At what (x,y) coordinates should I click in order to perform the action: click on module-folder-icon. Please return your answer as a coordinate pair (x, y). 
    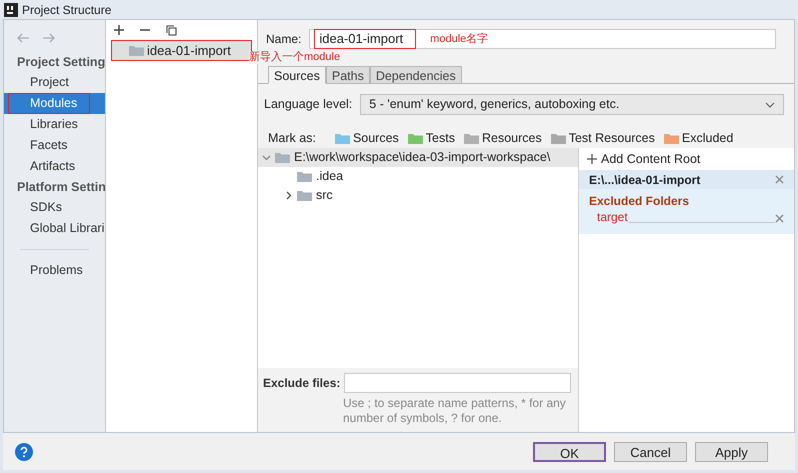
    Looking at the image, I should click on (136, 50).